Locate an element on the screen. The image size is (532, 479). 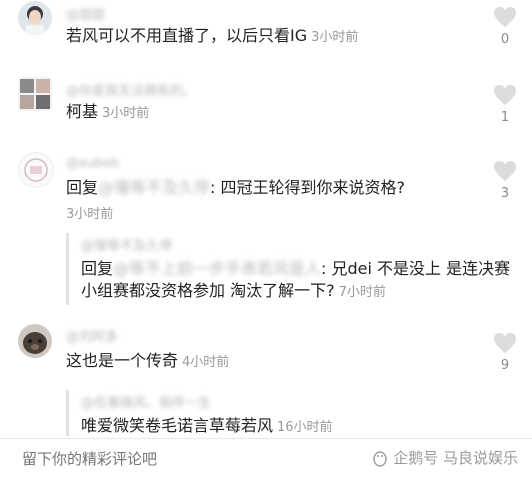
comment-text: 回复@慢等不及久停: 四冠王轮得到你来说资格? is located at coordinates (235, 188).